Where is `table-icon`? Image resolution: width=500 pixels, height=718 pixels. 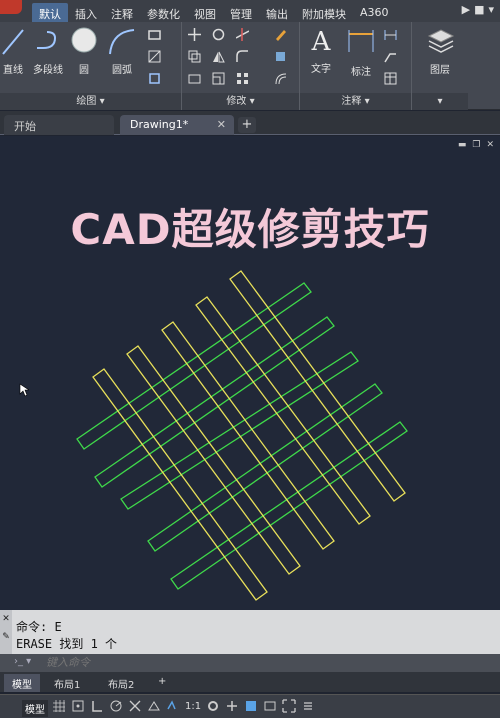 table-icon is located at coordinates (390, 78).